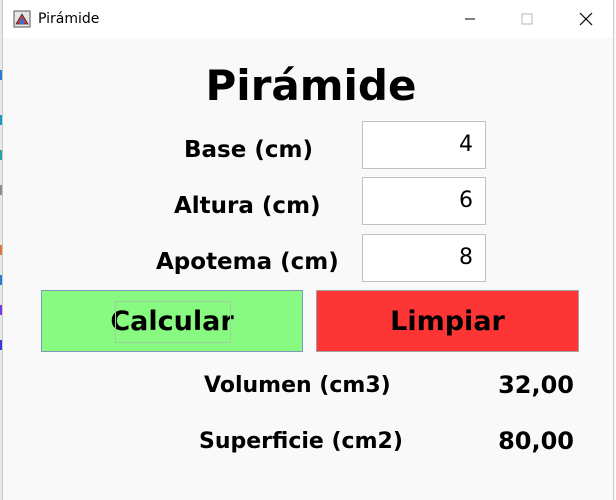 This screenshot has width=616, height=500. Describe the element at coordinates (248, 150) in the screenshot. I see `base-label: Base (cm)` at that location.